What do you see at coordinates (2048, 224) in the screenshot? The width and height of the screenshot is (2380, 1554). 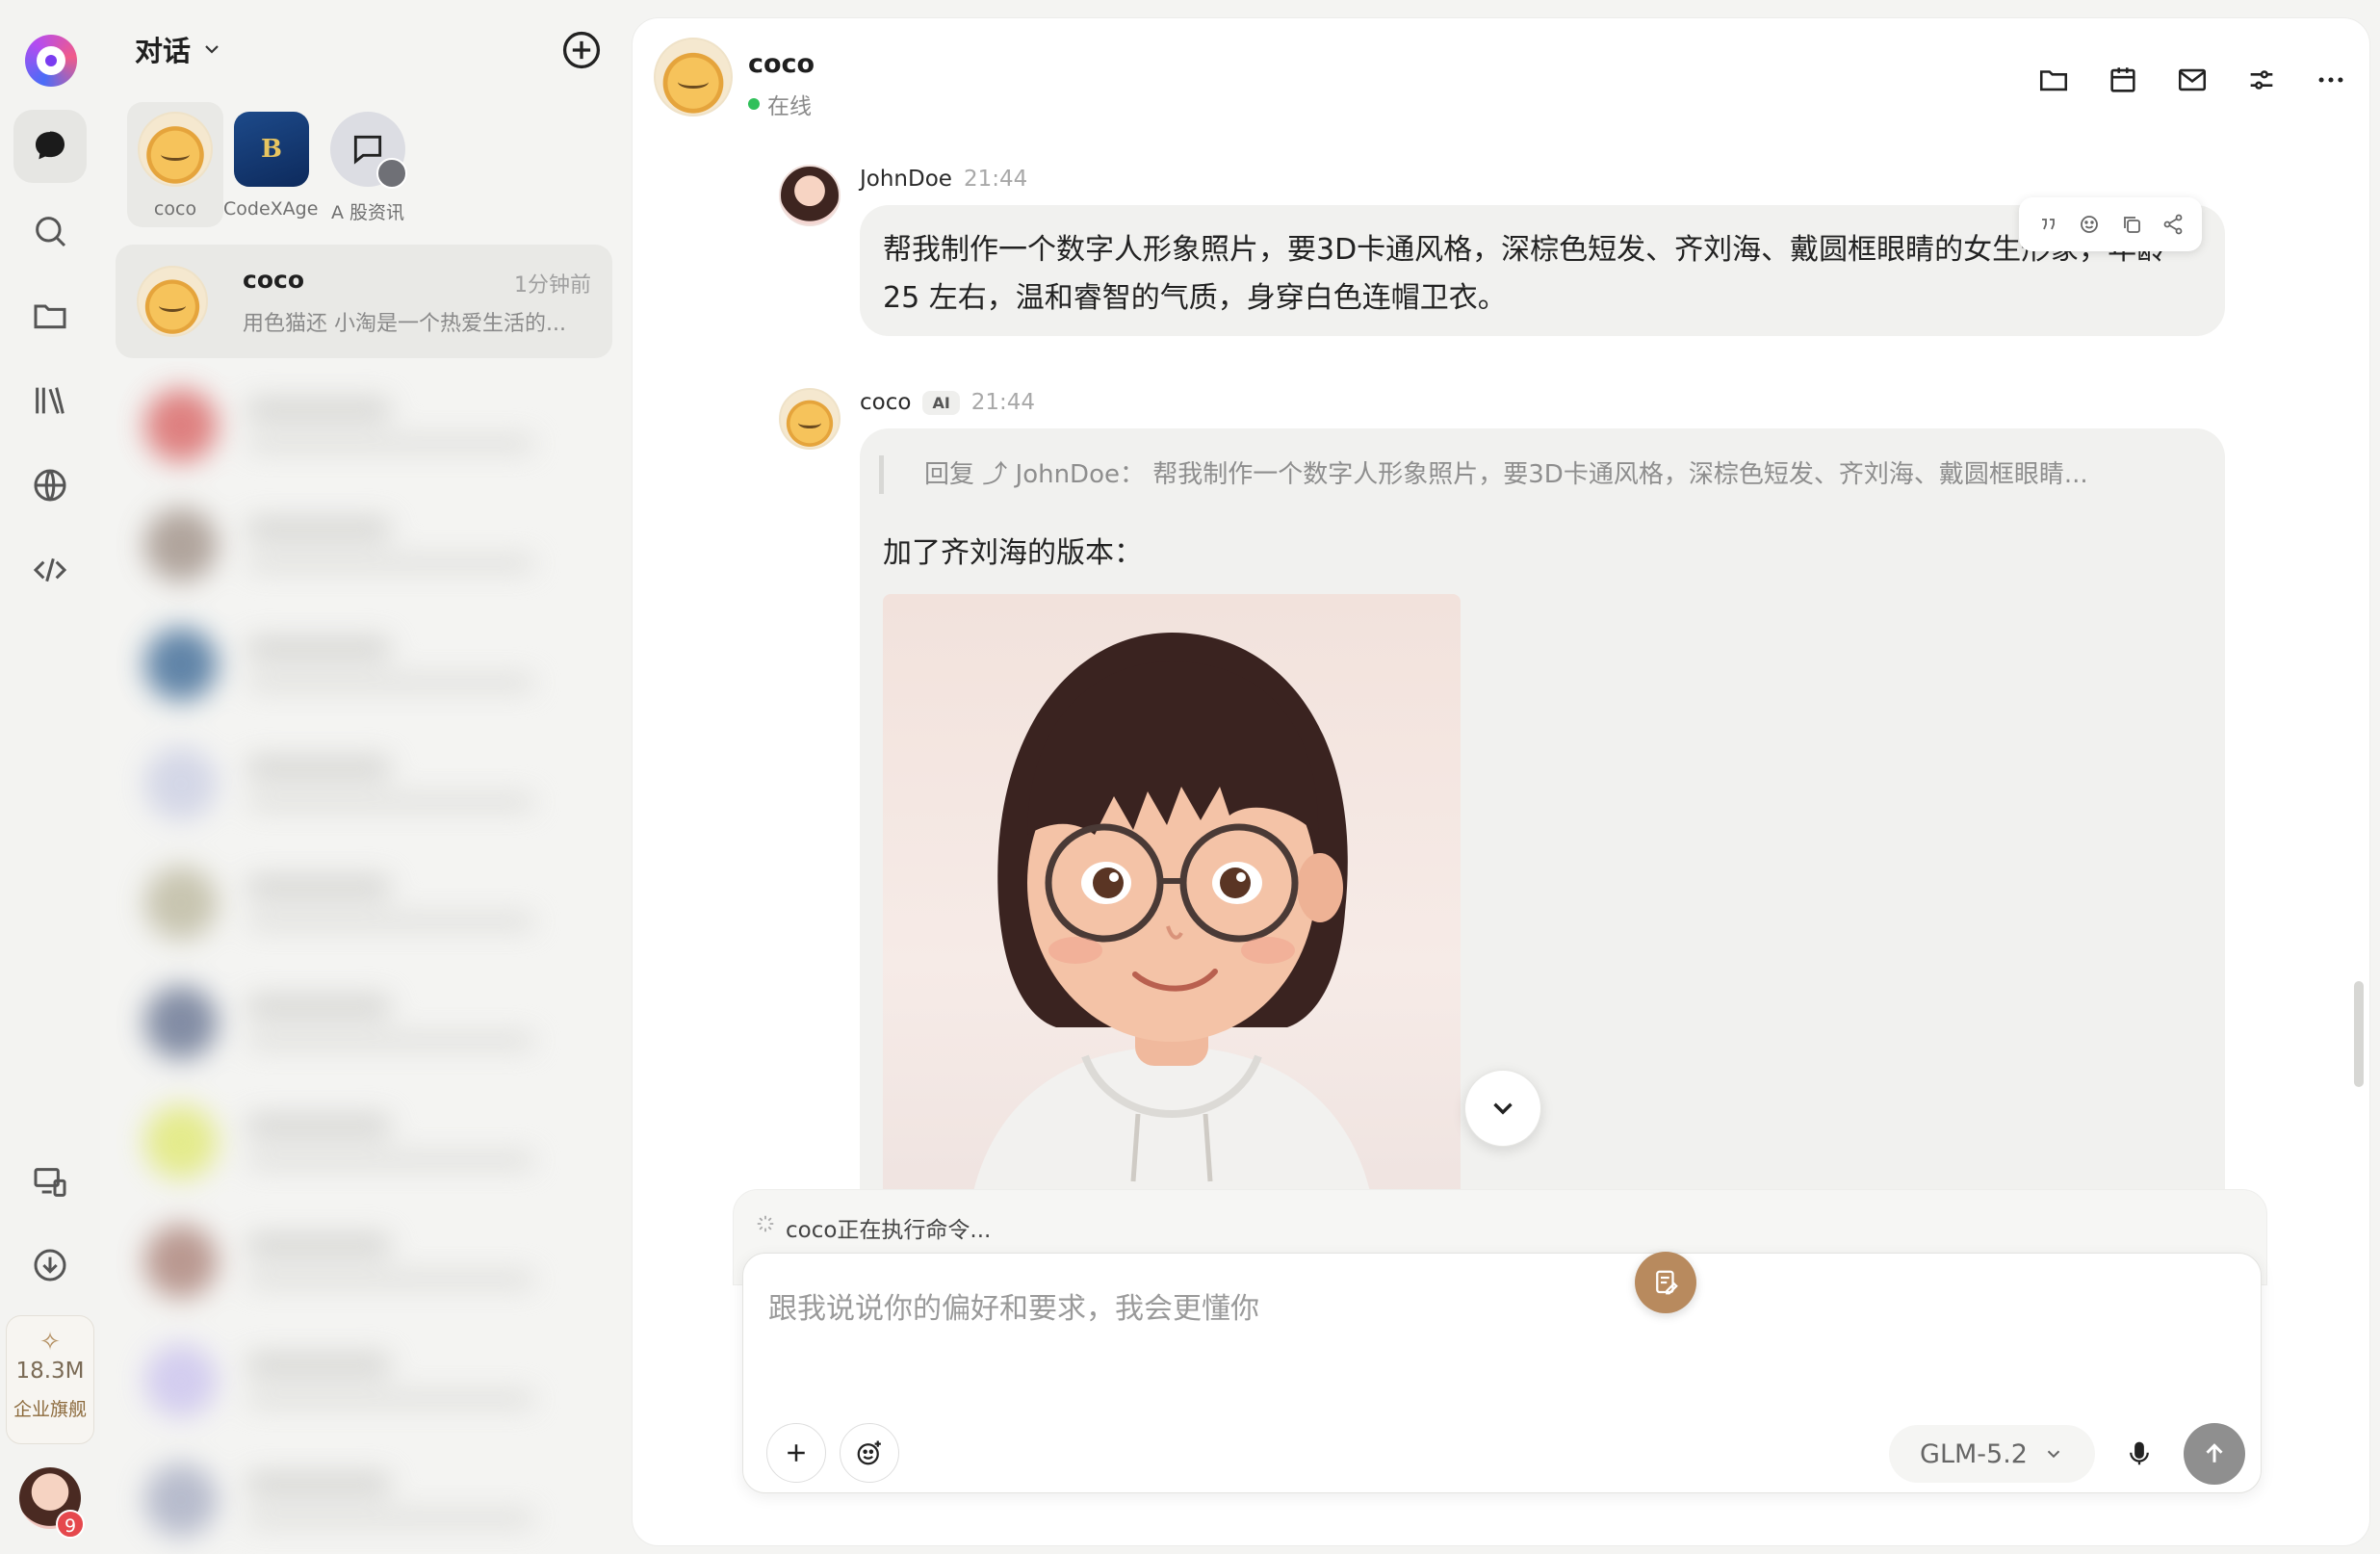 I see `quote-icon` at bounding box center [2048, 224].